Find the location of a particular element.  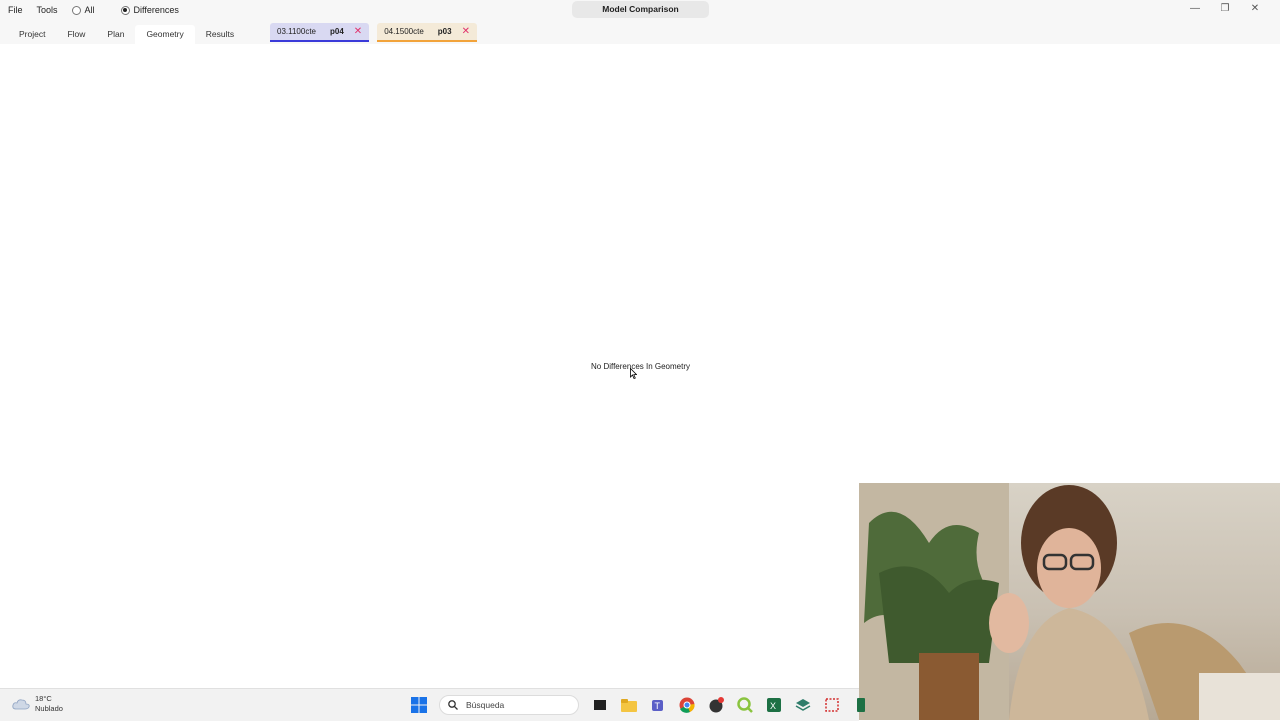

tab-flow: Flow is located at coordinates (76, 34).